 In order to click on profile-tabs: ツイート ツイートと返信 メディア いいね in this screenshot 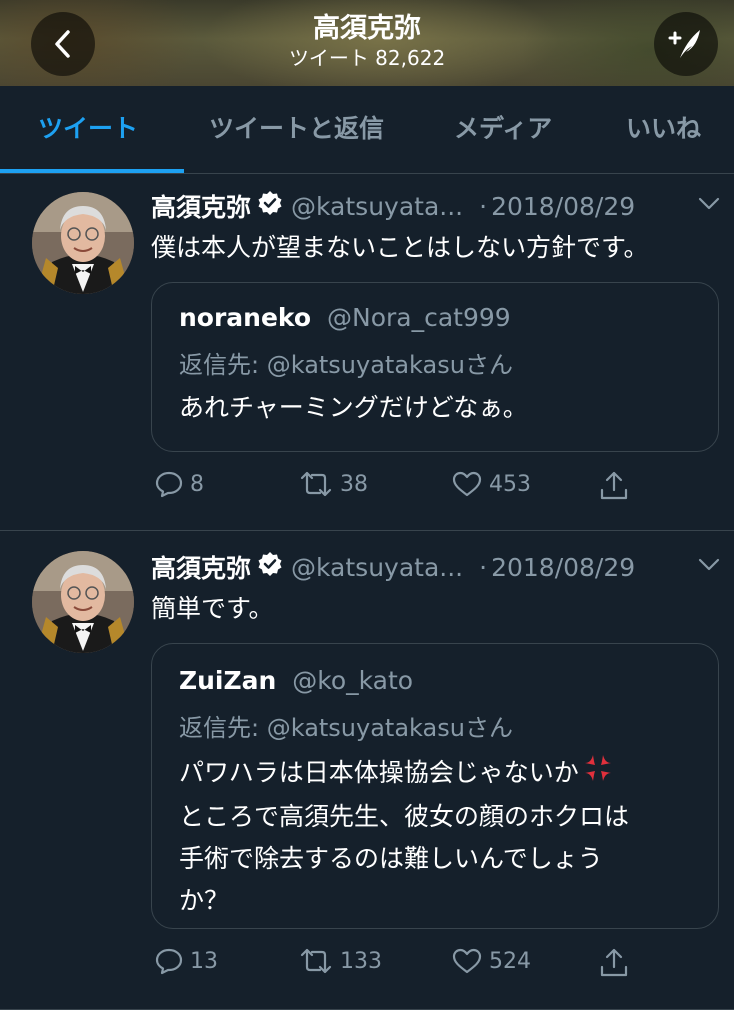, I will do `click(367, 130)`.